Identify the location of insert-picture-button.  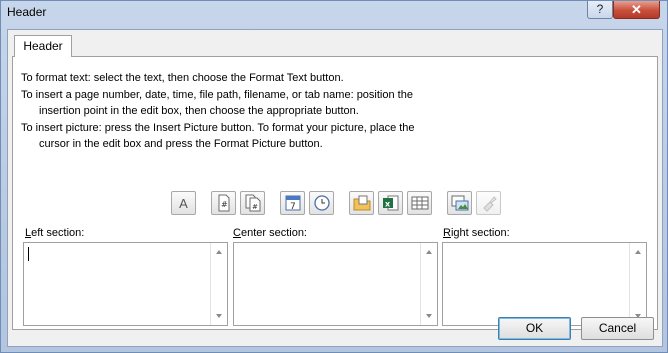
(459, 203).